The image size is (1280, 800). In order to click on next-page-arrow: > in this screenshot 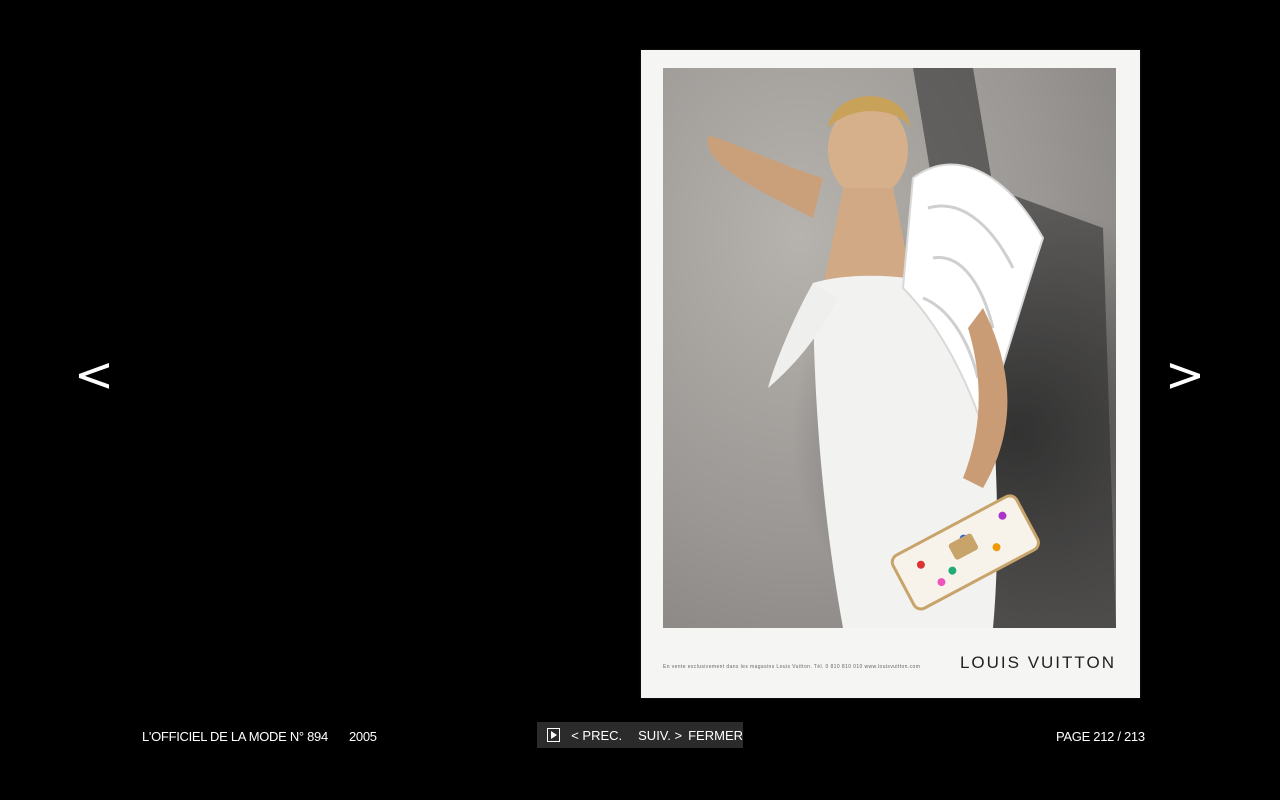, I will do `click(1185, 375)`.